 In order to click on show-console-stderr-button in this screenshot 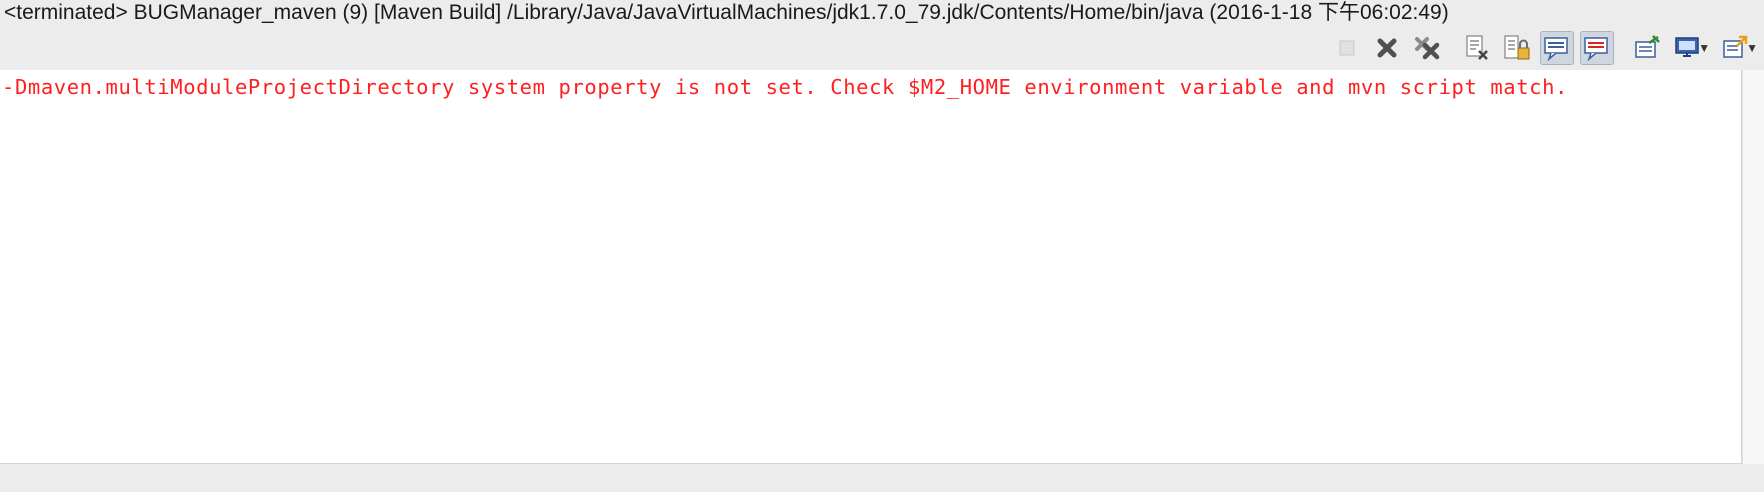, I will do `click(1597, 48)`.